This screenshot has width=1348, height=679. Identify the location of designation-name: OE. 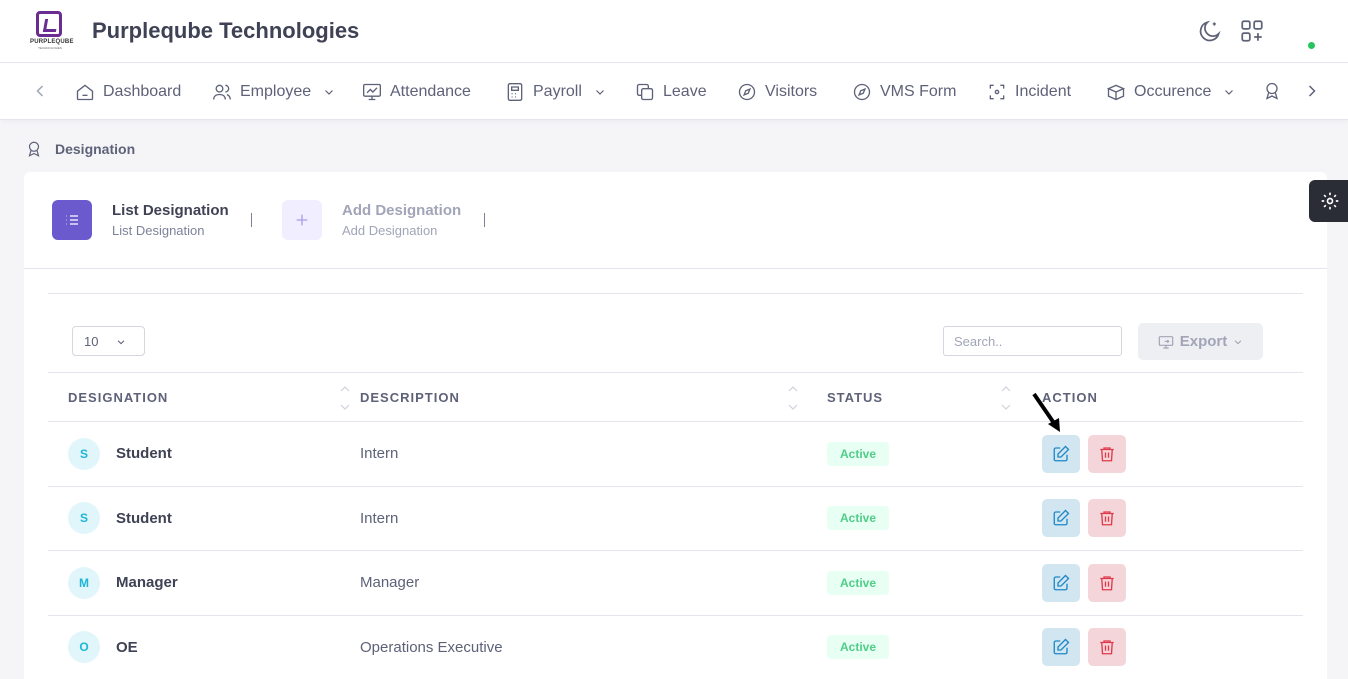
(127, 647).